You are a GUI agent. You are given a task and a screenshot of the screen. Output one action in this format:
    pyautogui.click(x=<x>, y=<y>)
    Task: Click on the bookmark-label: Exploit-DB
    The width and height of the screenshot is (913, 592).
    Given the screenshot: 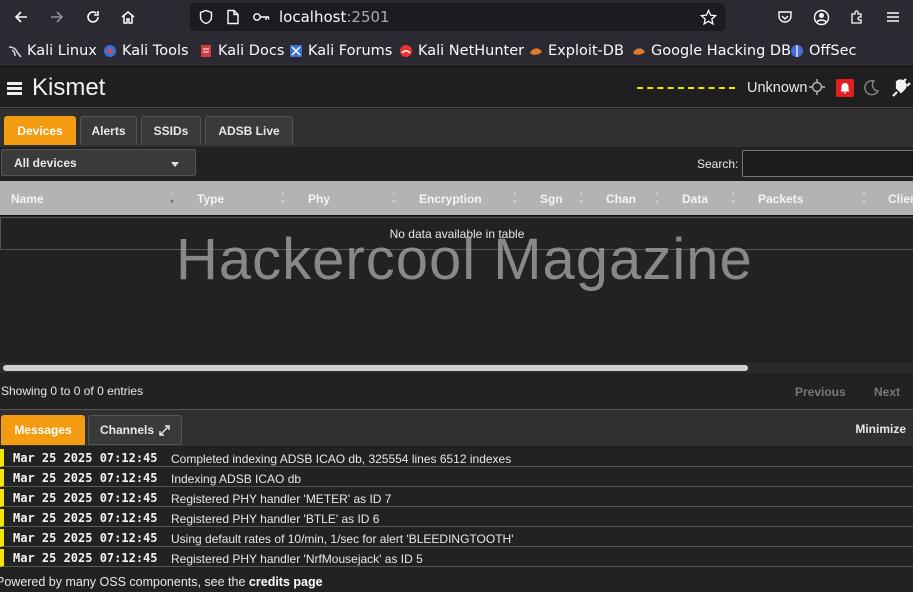 What is the action you would take?
    pyautogui.click(x=586, y=51)
    